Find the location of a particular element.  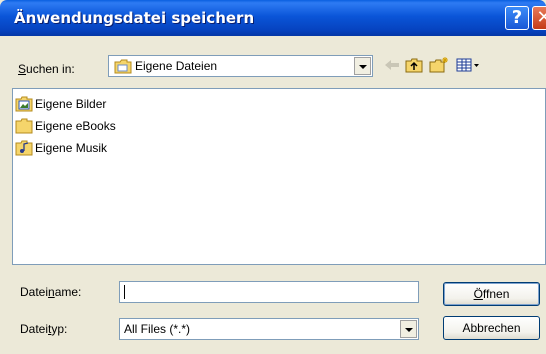

filename-label-post: ame: is located at coordinates (68, 292).